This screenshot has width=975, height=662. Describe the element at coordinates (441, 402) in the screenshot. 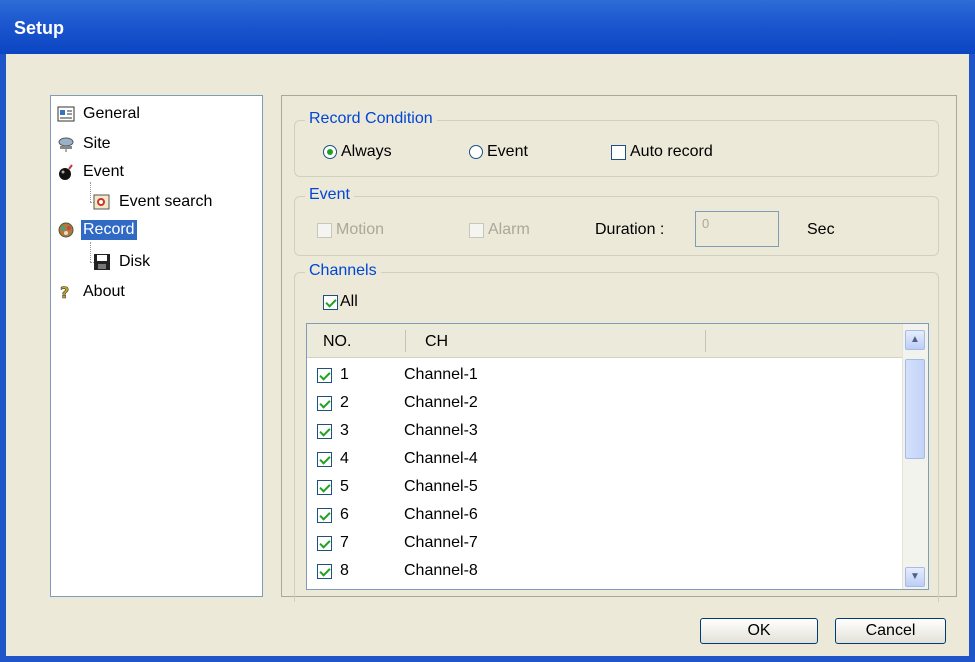

I see `channel-name: Channel-2` at that location.